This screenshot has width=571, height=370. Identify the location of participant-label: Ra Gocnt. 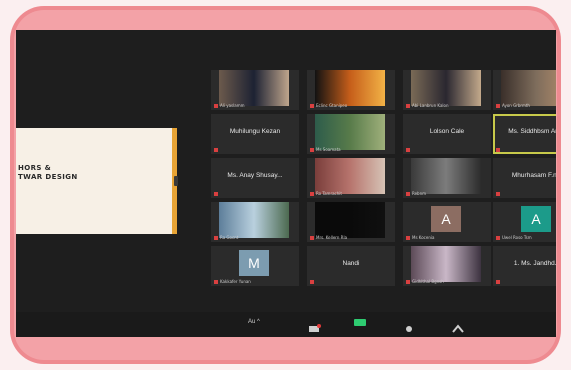
(229, 237).